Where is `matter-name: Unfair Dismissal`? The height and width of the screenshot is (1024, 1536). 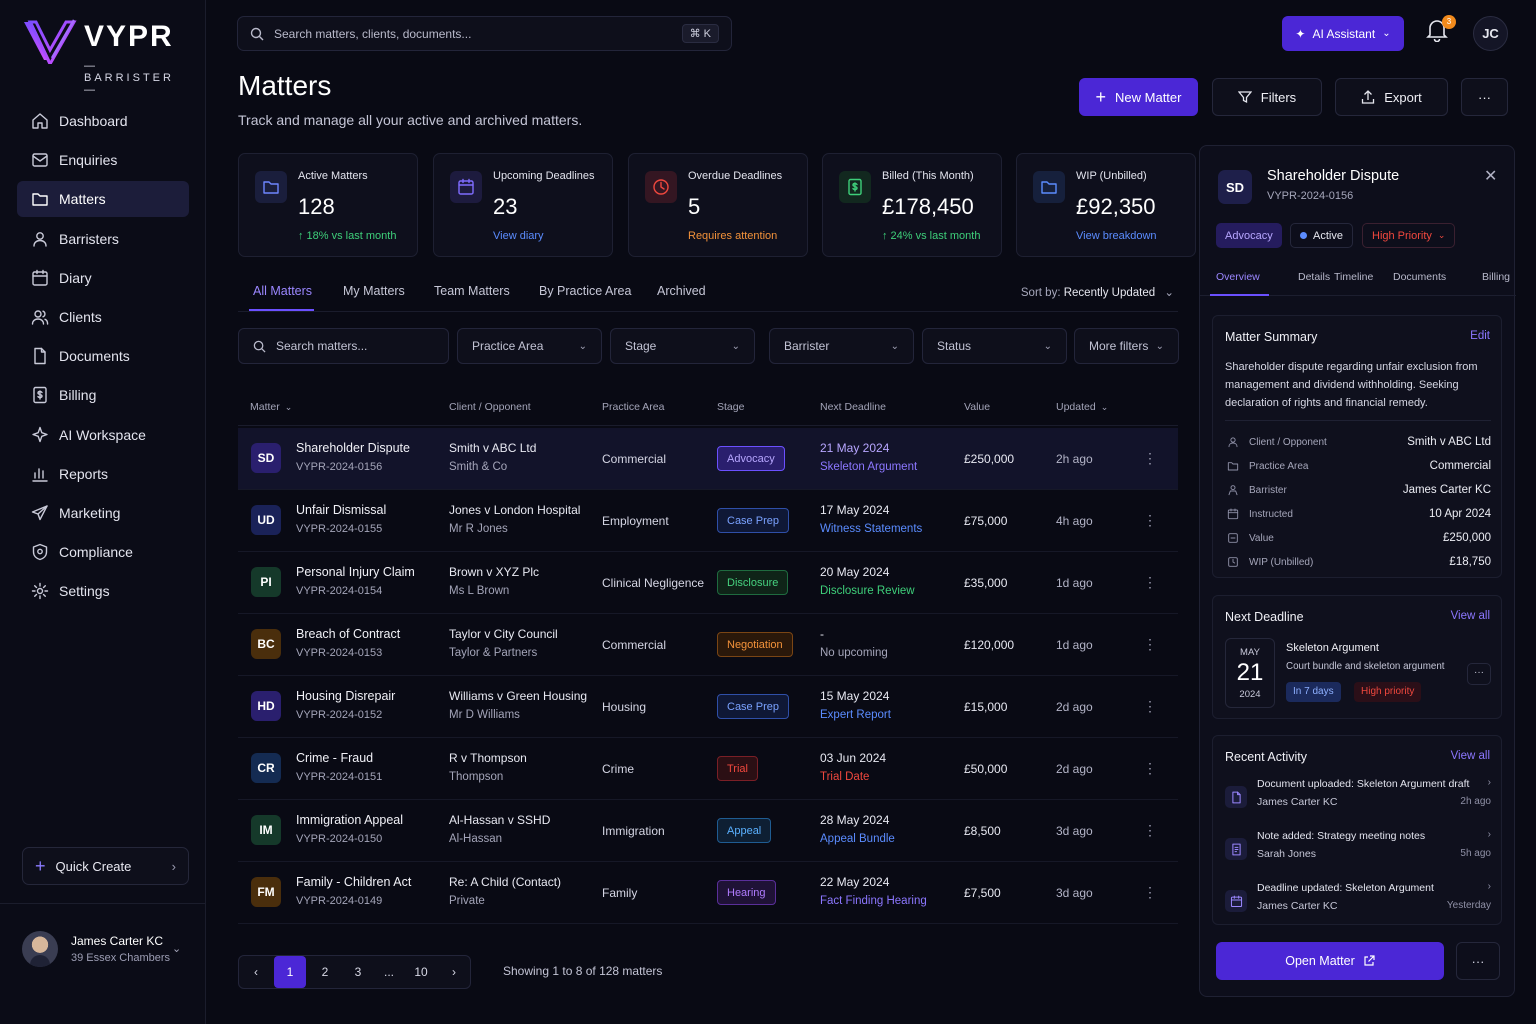 matter-name: Unfair Dismissal is located at coordinates (341, 510).